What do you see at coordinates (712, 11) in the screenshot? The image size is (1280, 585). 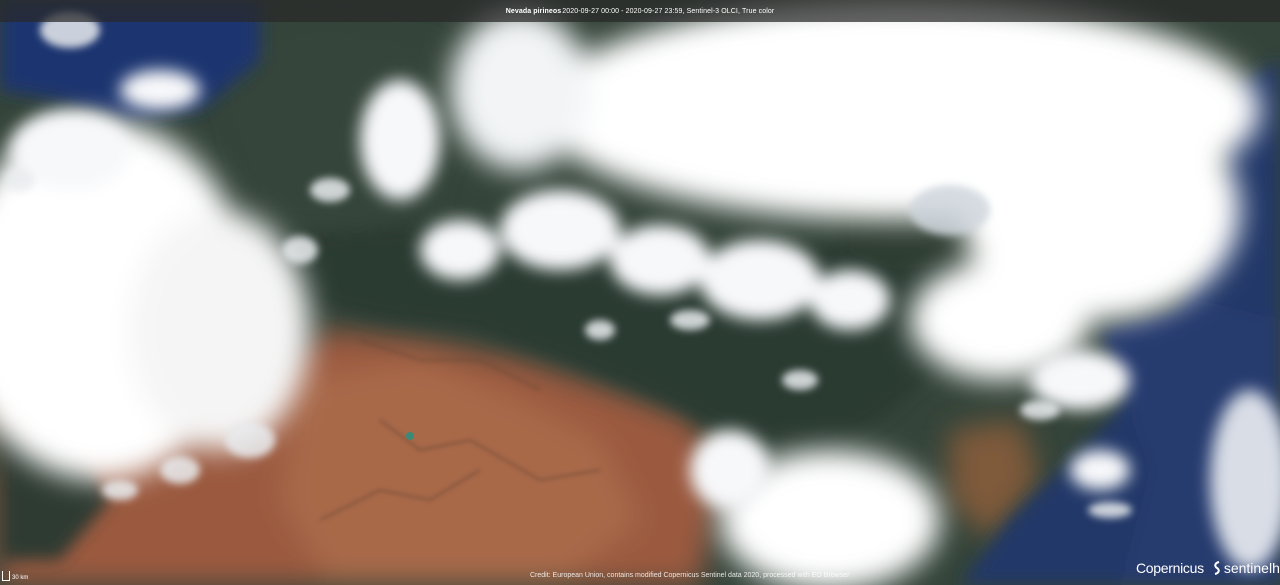 I see `sensor-name: Sentinel-3 OLCI` at bounding box center [712, 11].